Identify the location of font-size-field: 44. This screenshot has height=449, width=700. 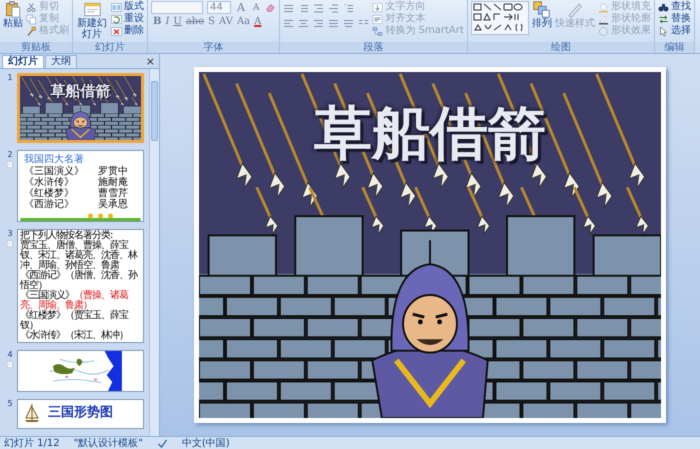
(219, 7).